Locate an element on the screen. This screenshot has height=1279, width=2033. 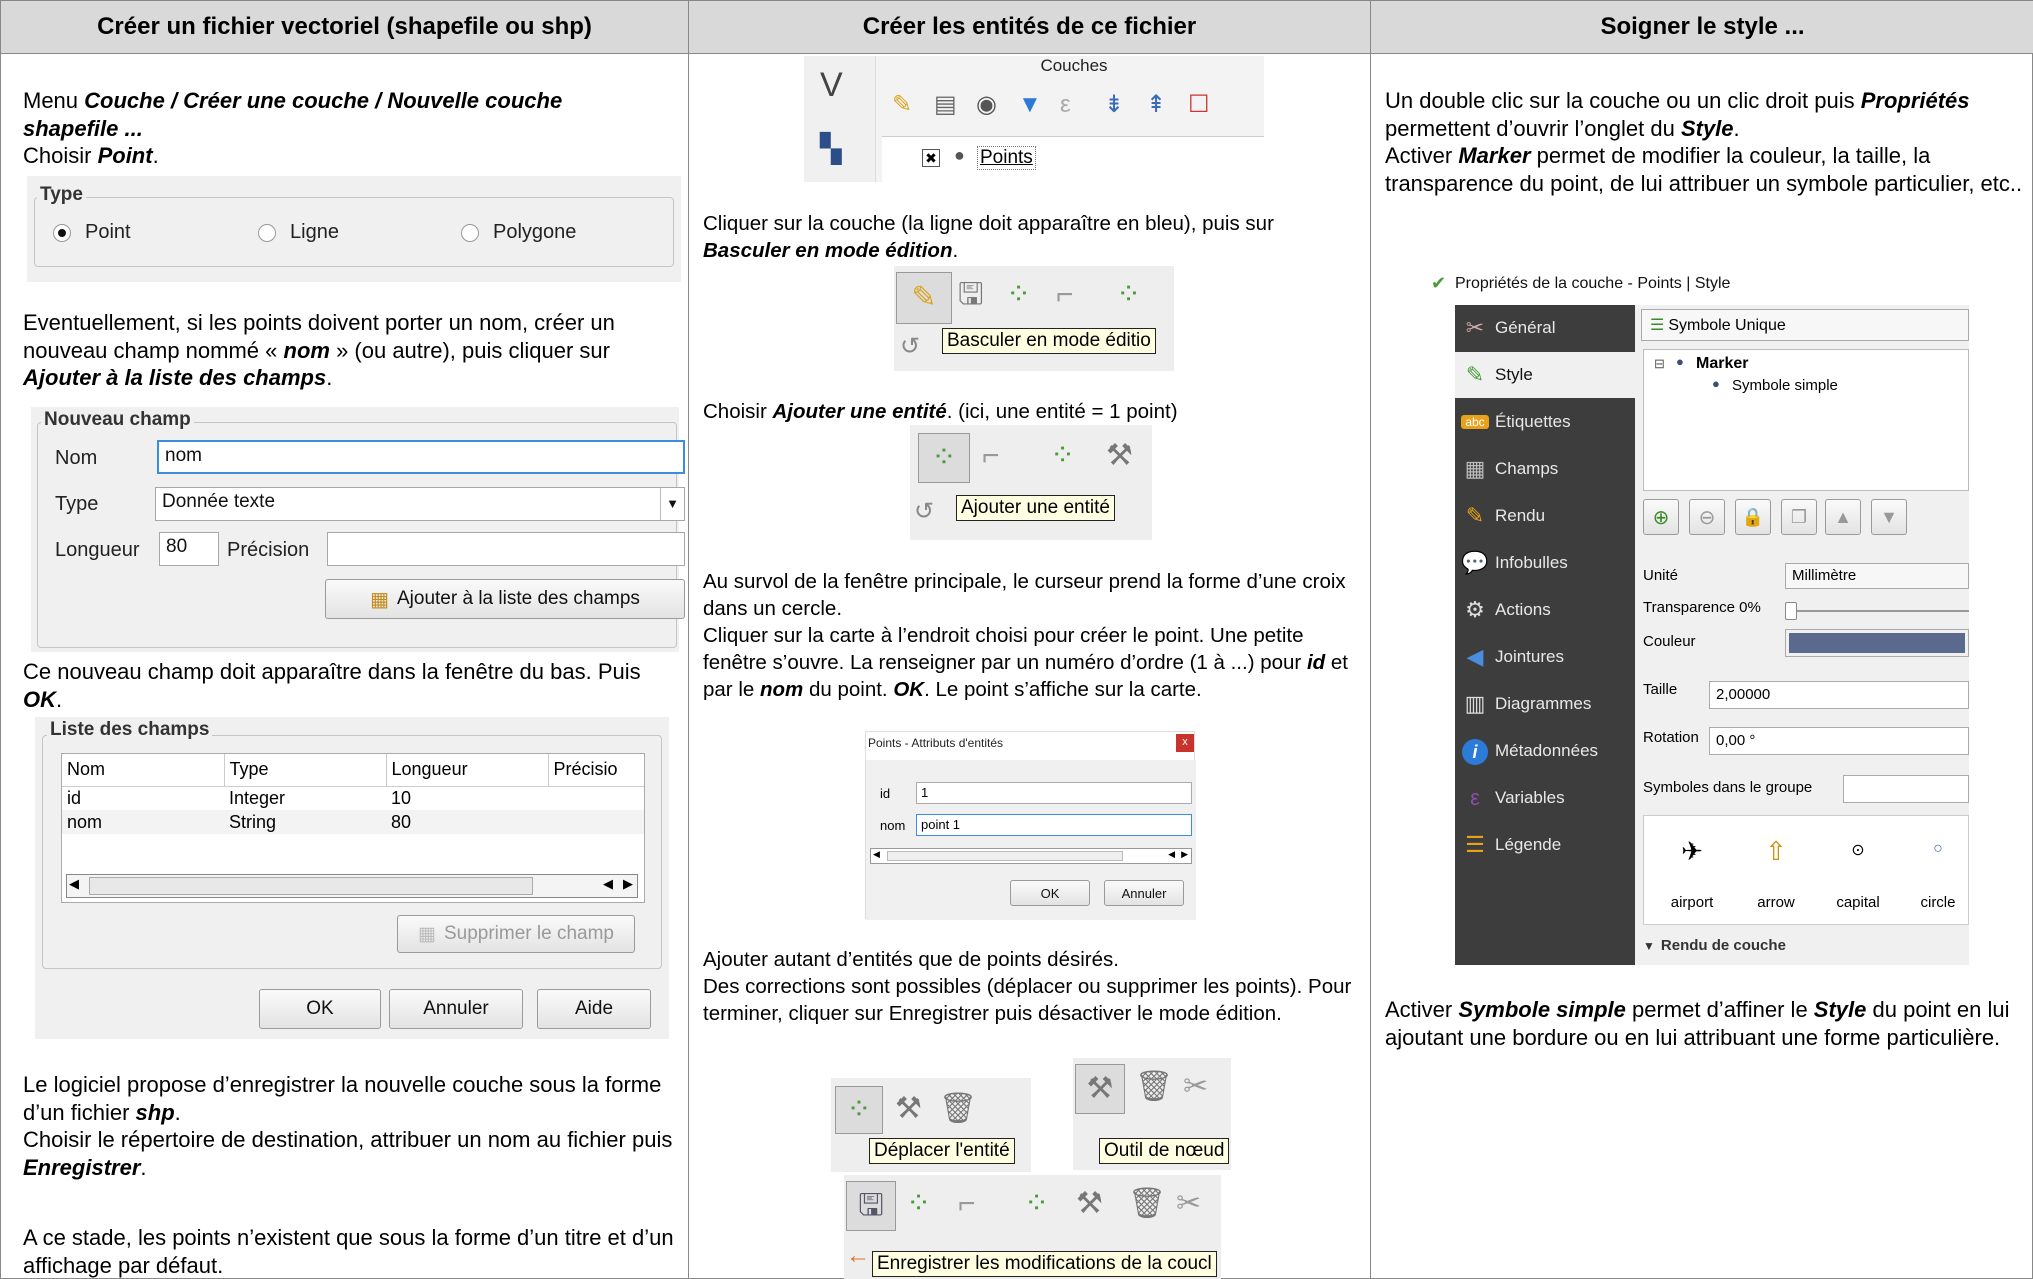
capital-icon: ⊙ is located at coordinates (1858, 850).